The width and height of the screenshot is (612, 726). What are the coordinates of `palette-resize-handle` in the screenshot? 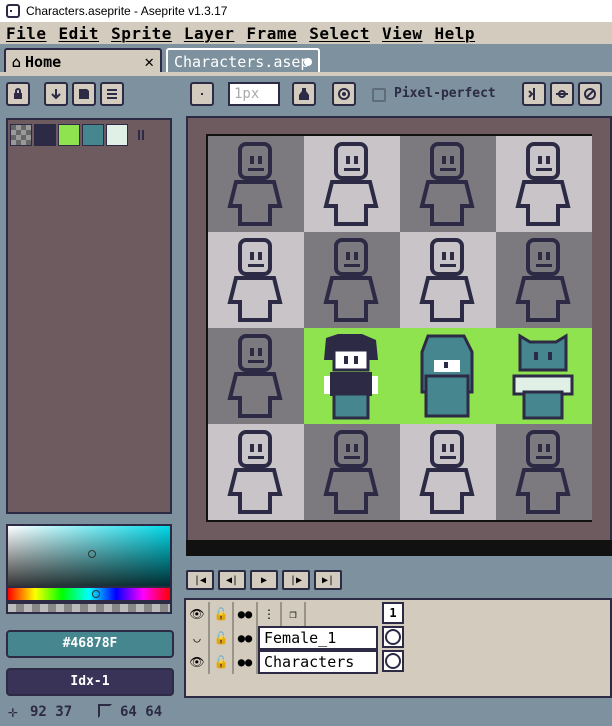 It's located at (141, 135).